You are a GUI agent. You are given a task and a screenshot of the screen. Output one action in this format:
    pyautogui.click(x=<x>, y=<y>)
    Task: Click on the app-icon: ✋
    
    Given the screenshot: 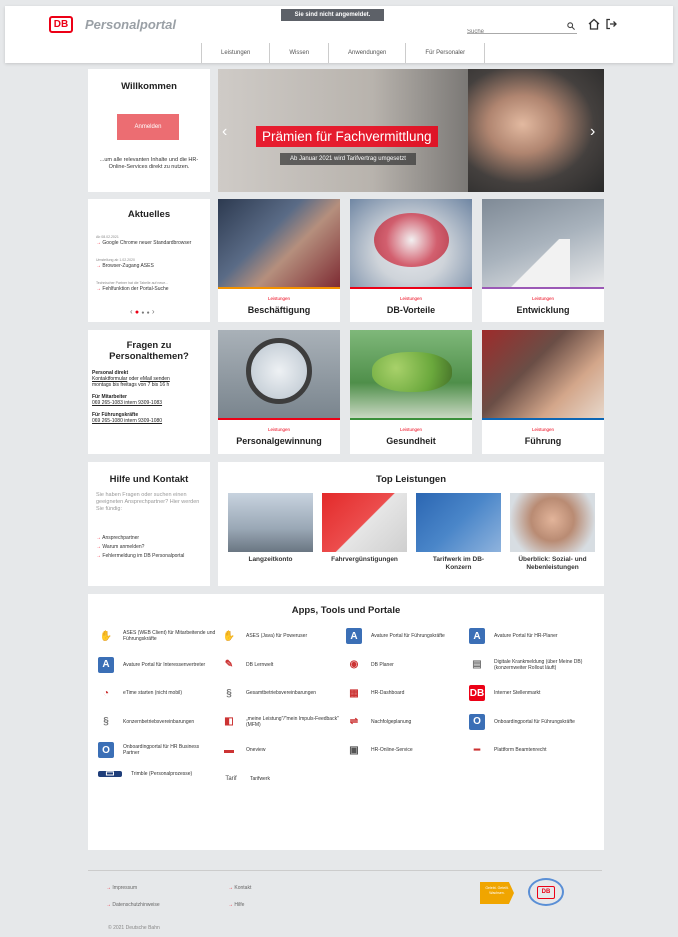 What is the action you would take?
    pyautogui.click(x=229, y=636)
    